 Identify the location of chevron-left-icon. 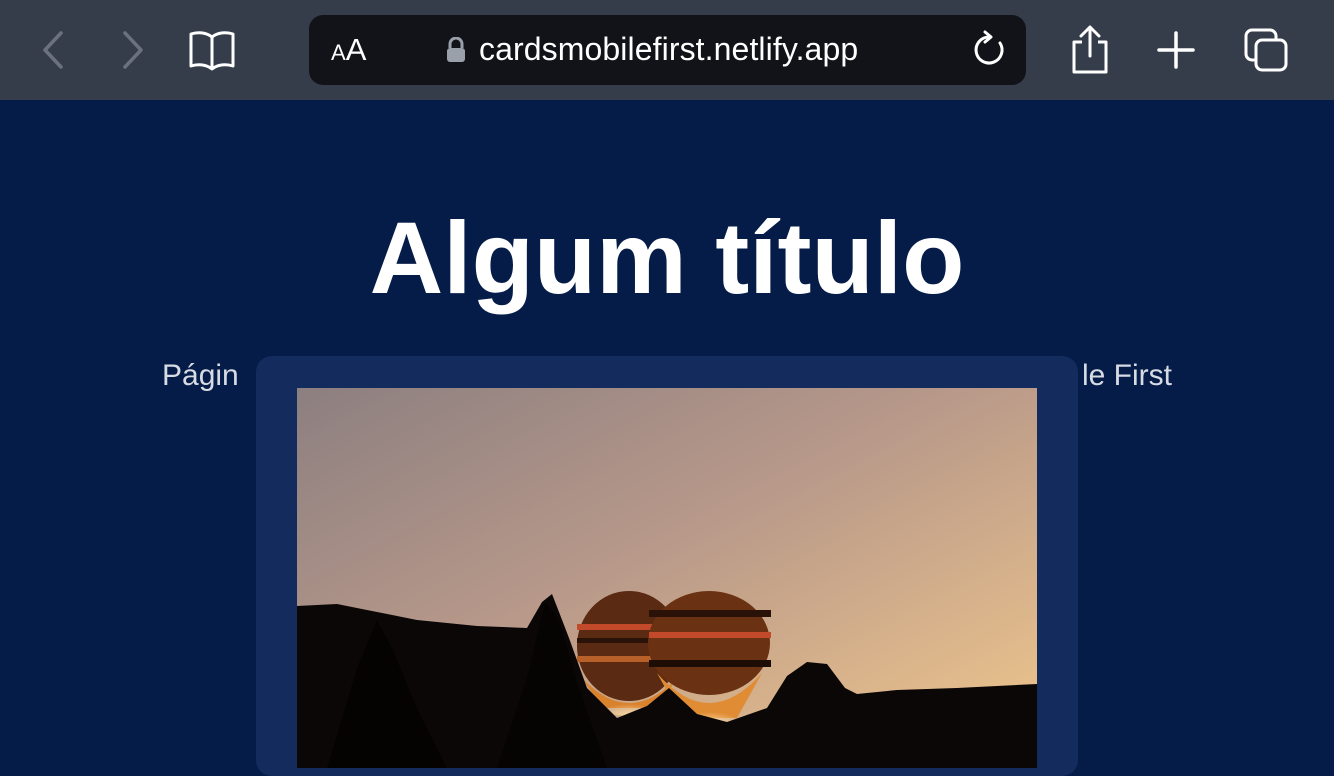
(53, 50).